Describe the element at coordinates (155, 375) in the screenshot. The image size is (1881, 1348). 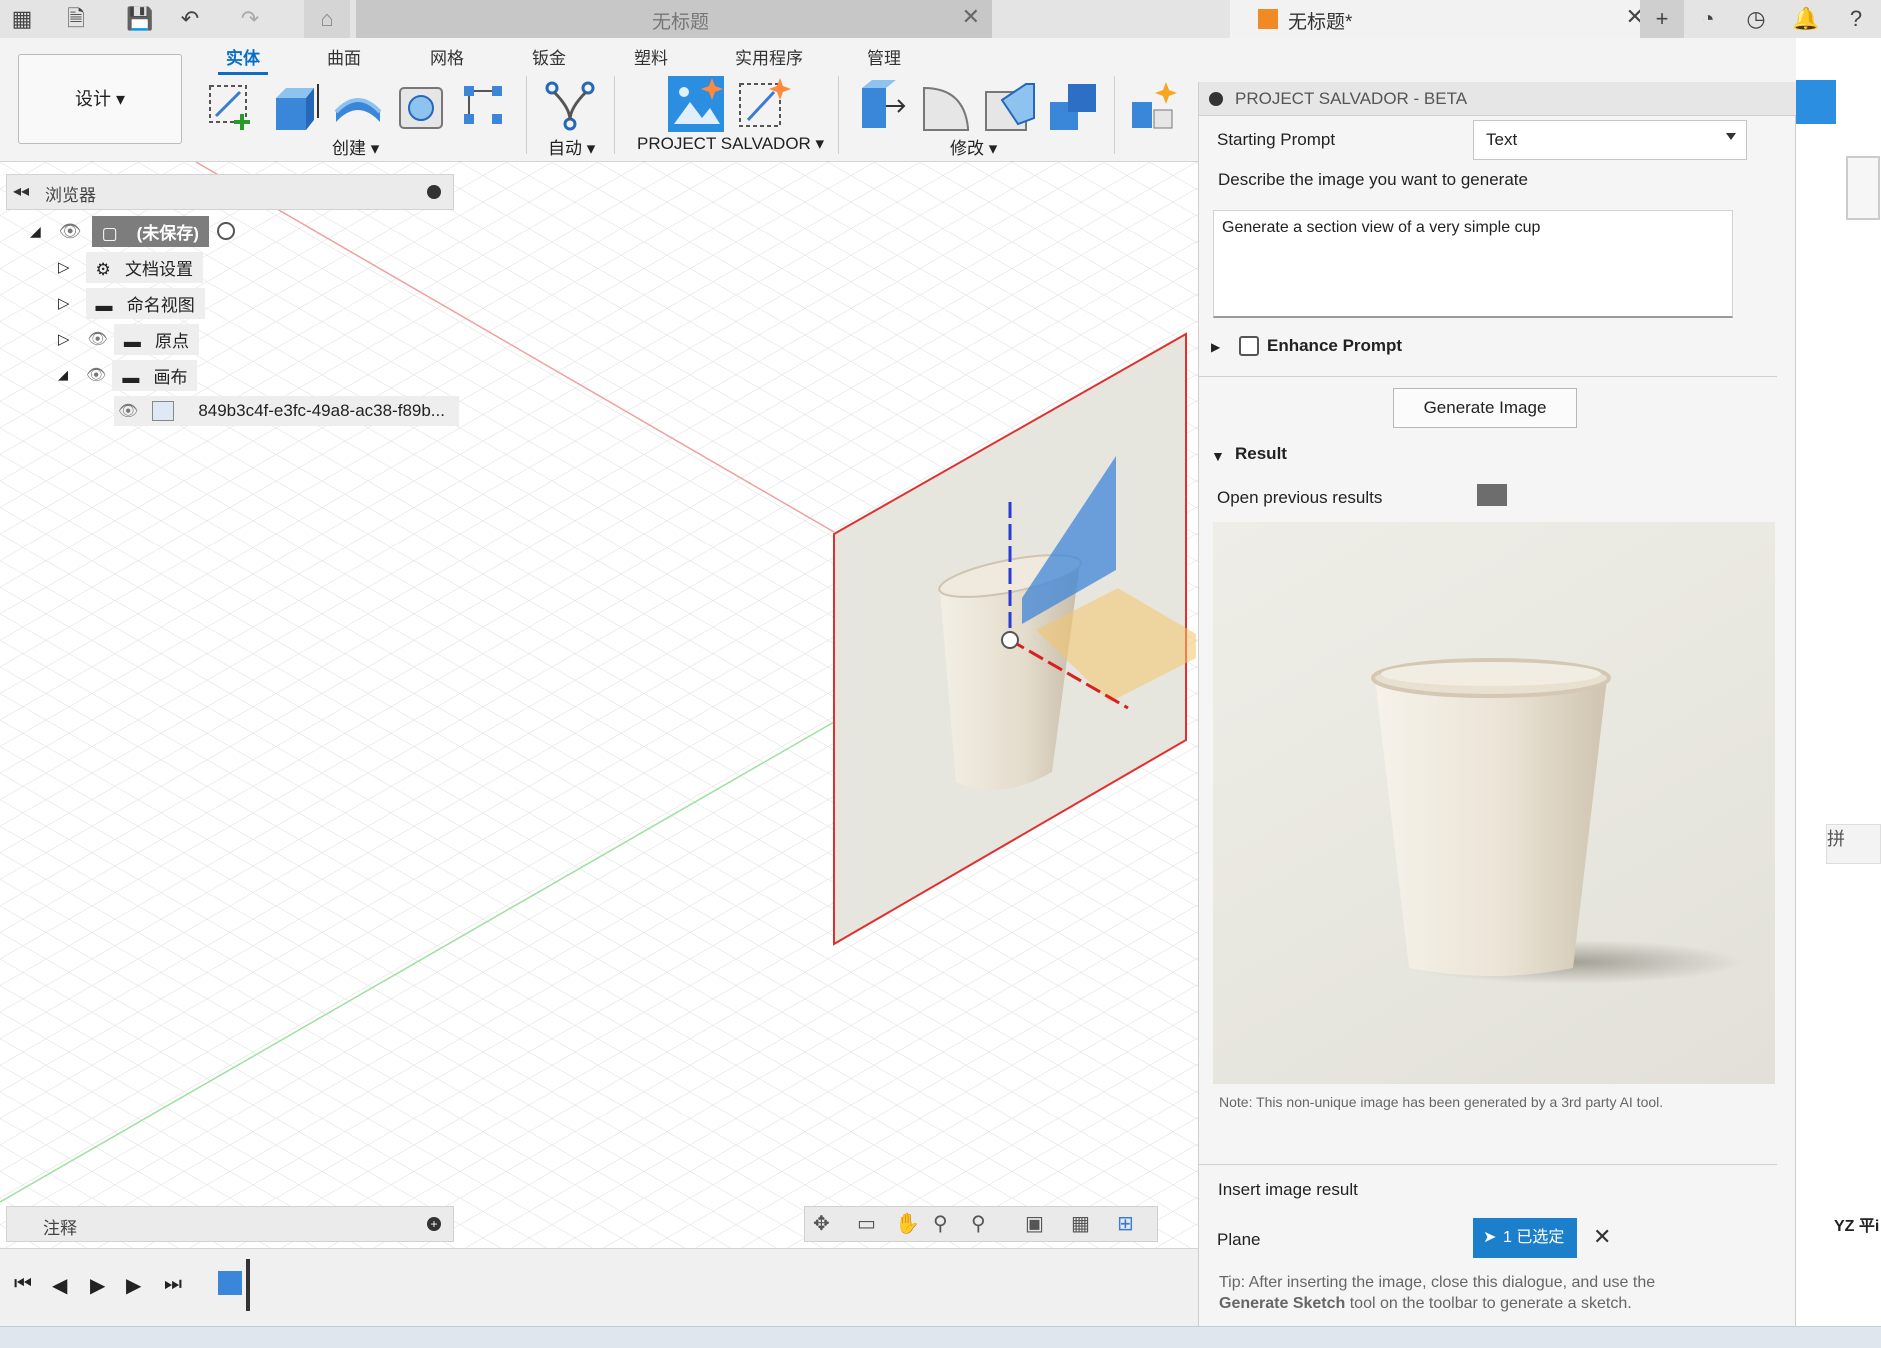
I see `tree-item-label: ▬ 画布` at that location.